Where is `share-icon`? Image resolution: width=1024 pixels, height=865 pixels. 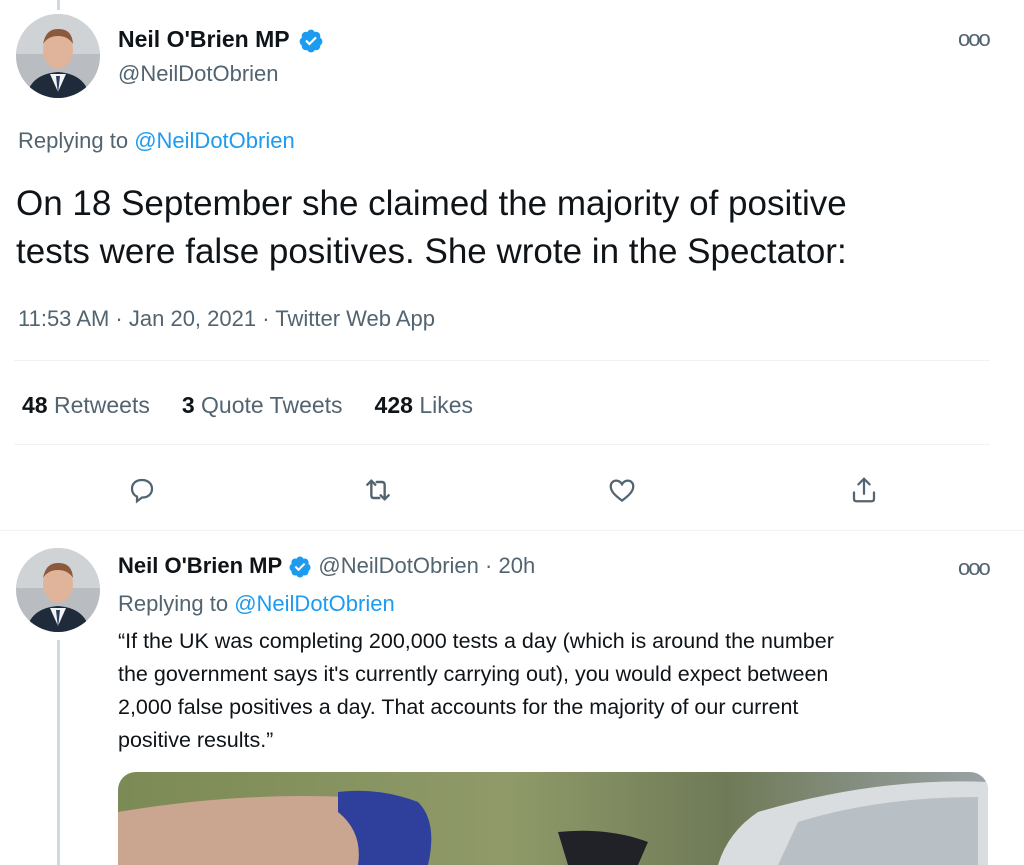
share-icon is located at coordinates (864, 490).